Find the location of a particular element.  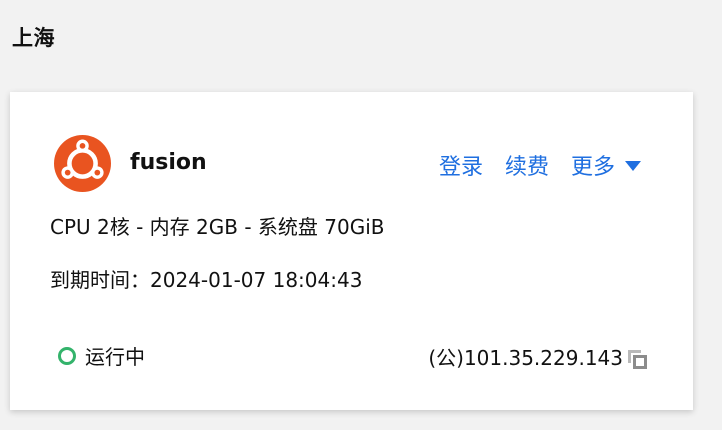

more-label: 更多 is located at coordinates (592, 167).